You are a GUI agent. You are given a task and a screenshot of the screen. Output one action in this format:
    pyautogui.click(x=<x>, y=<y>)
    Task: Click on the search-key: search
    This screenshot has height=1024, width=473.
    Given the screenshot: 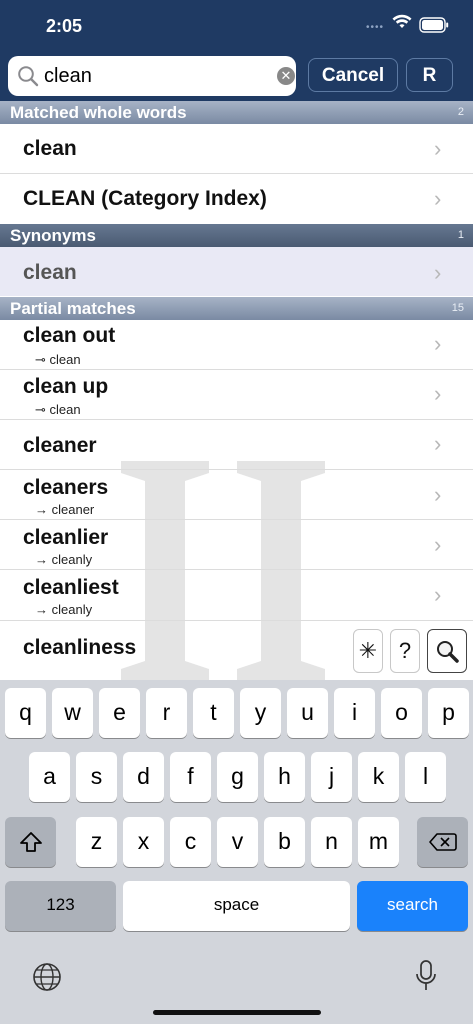 What is the action you would take?
    pyautogui.click(x=412, y=906)
    